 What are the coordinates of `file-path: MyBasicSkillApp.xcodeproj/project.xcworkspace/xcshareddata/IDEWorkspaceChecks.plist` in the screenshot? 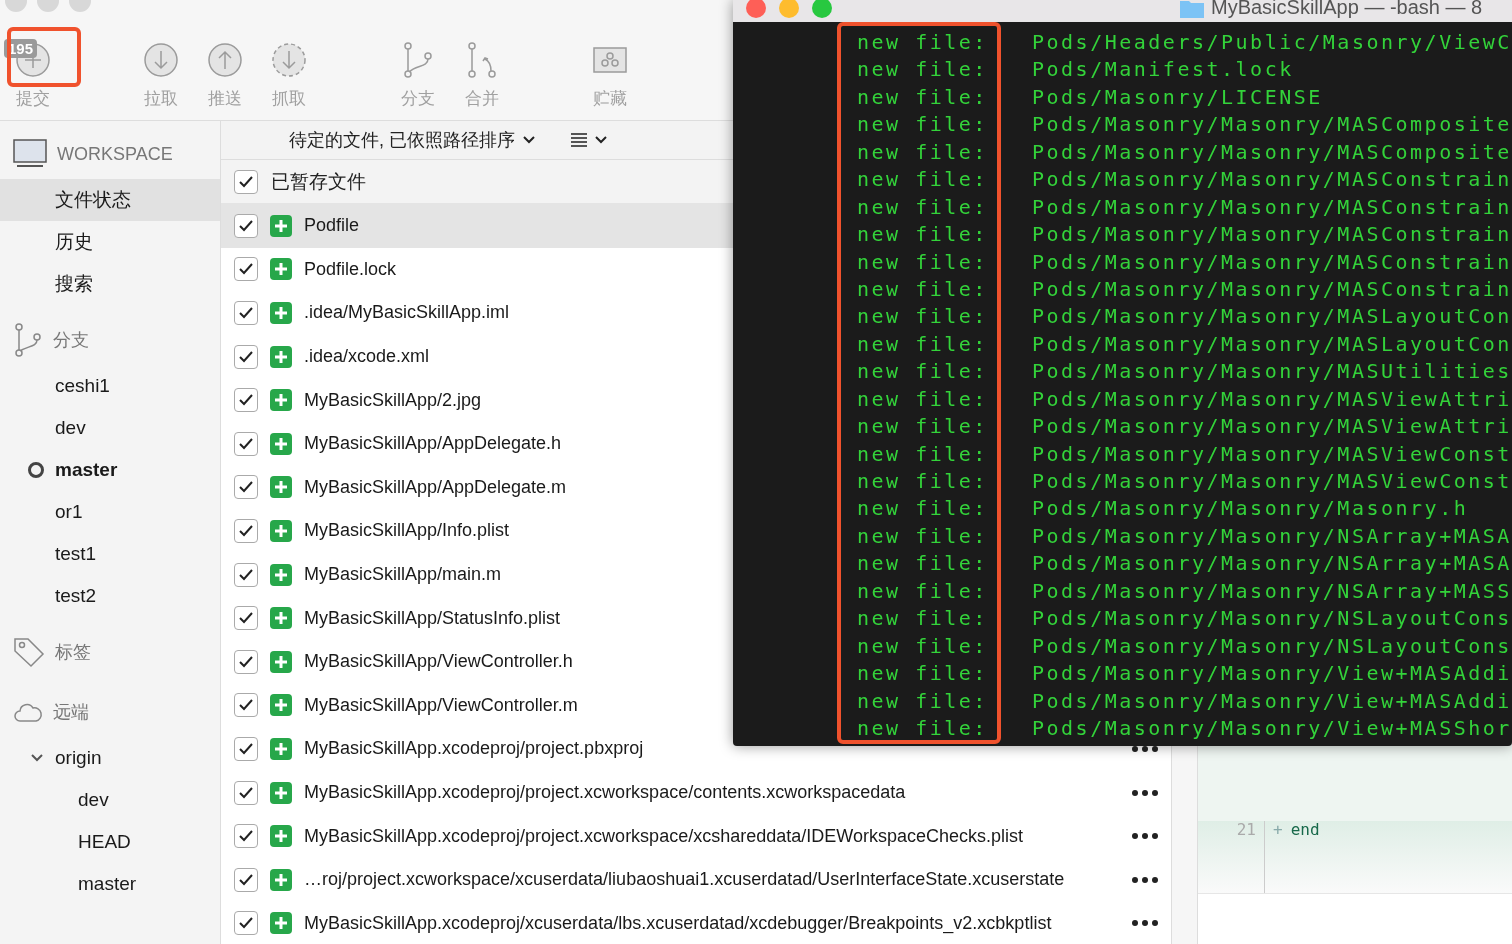 It's located at (663, 836).